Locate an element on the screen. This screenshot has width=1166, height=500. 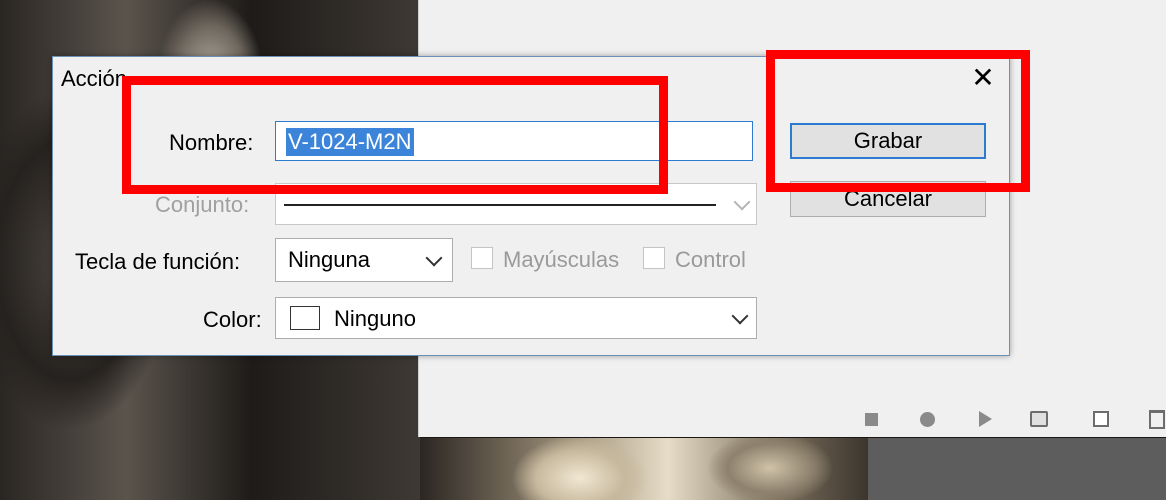
new-action-icon is located at coordinates (1101, 419).